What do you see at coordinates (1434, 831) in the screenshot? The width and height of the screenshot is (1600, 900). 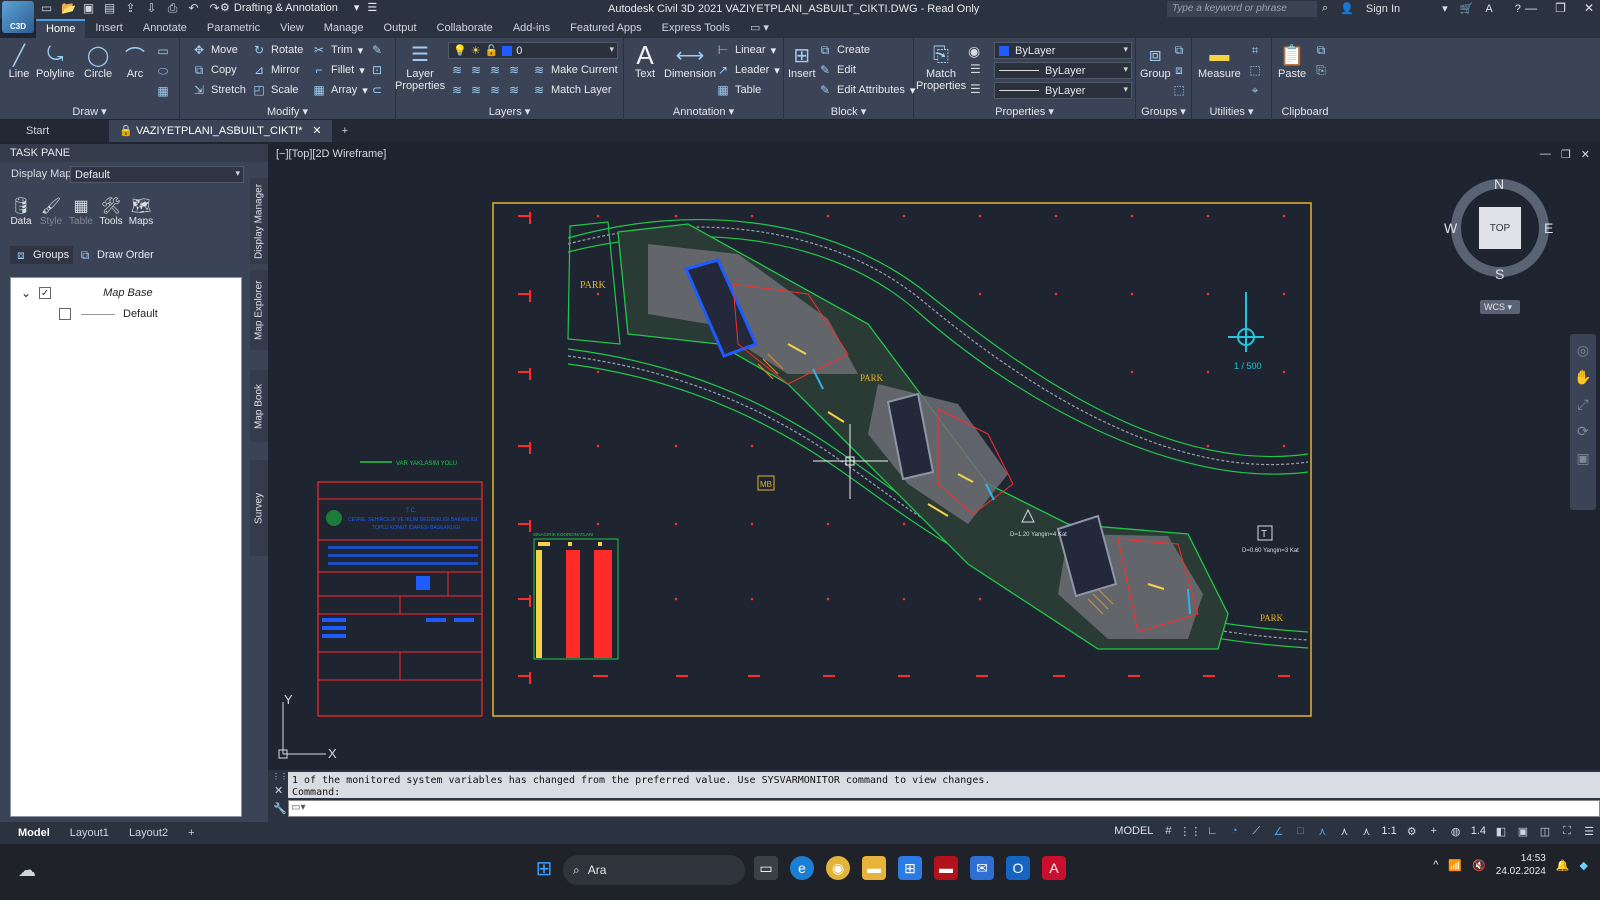 I see `plus-icon: +` at bounding box center [1434, 831].